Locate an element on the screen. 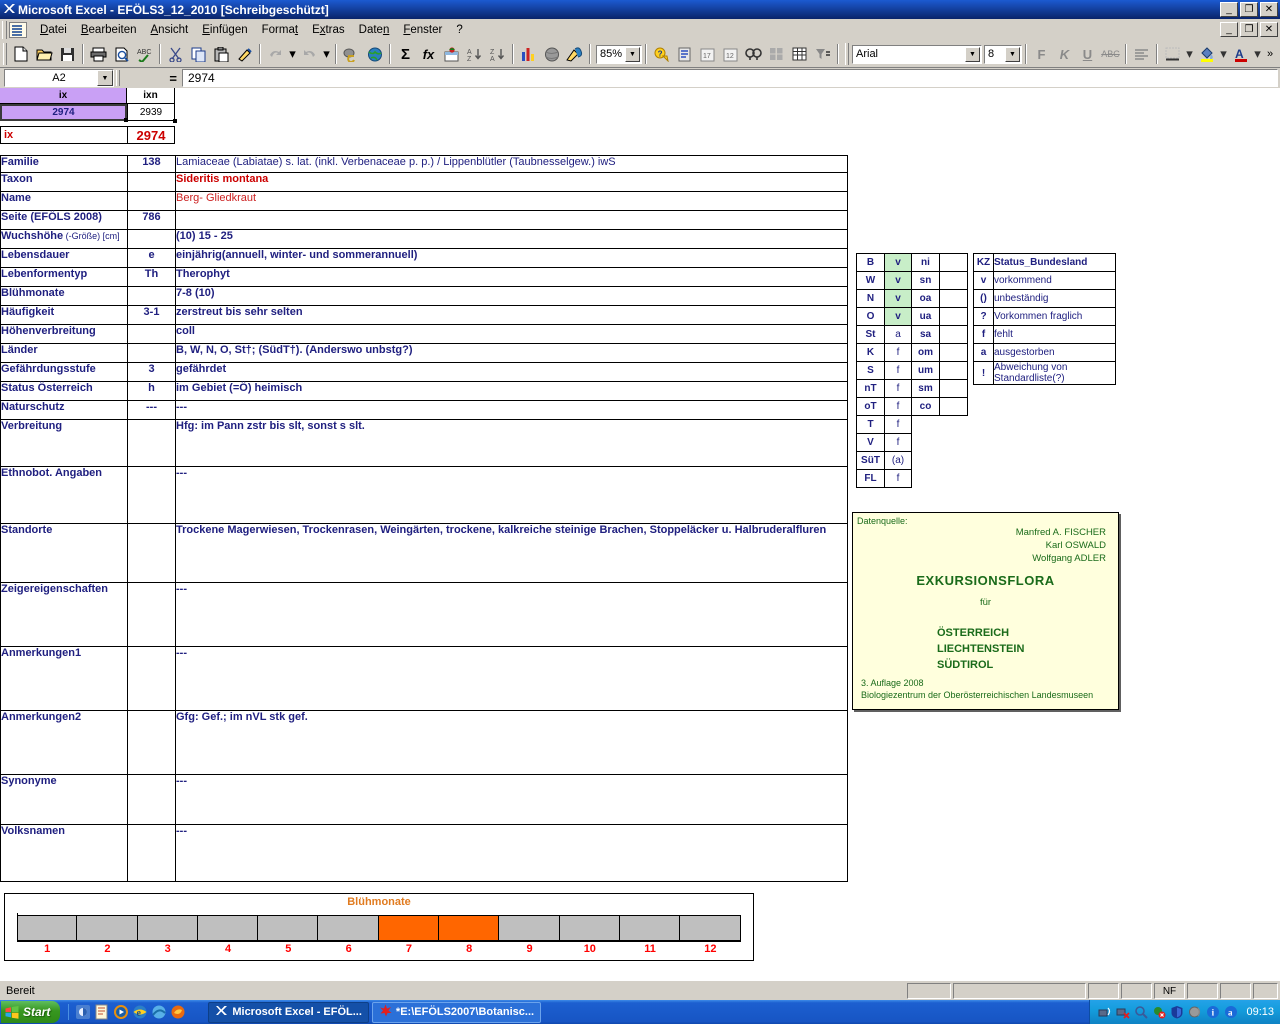 This screenshot has width=1280, height=1024. antivirus-icon is located at coordinates (1159, 1012).